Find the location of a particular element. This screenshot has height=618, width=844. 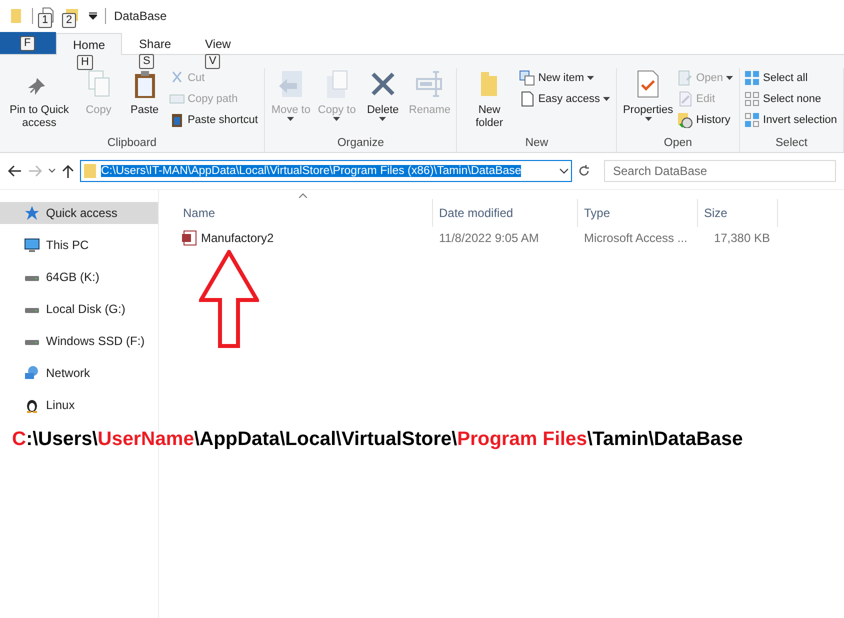

sidebar-item: Linux is located at coordinates (79, 405).